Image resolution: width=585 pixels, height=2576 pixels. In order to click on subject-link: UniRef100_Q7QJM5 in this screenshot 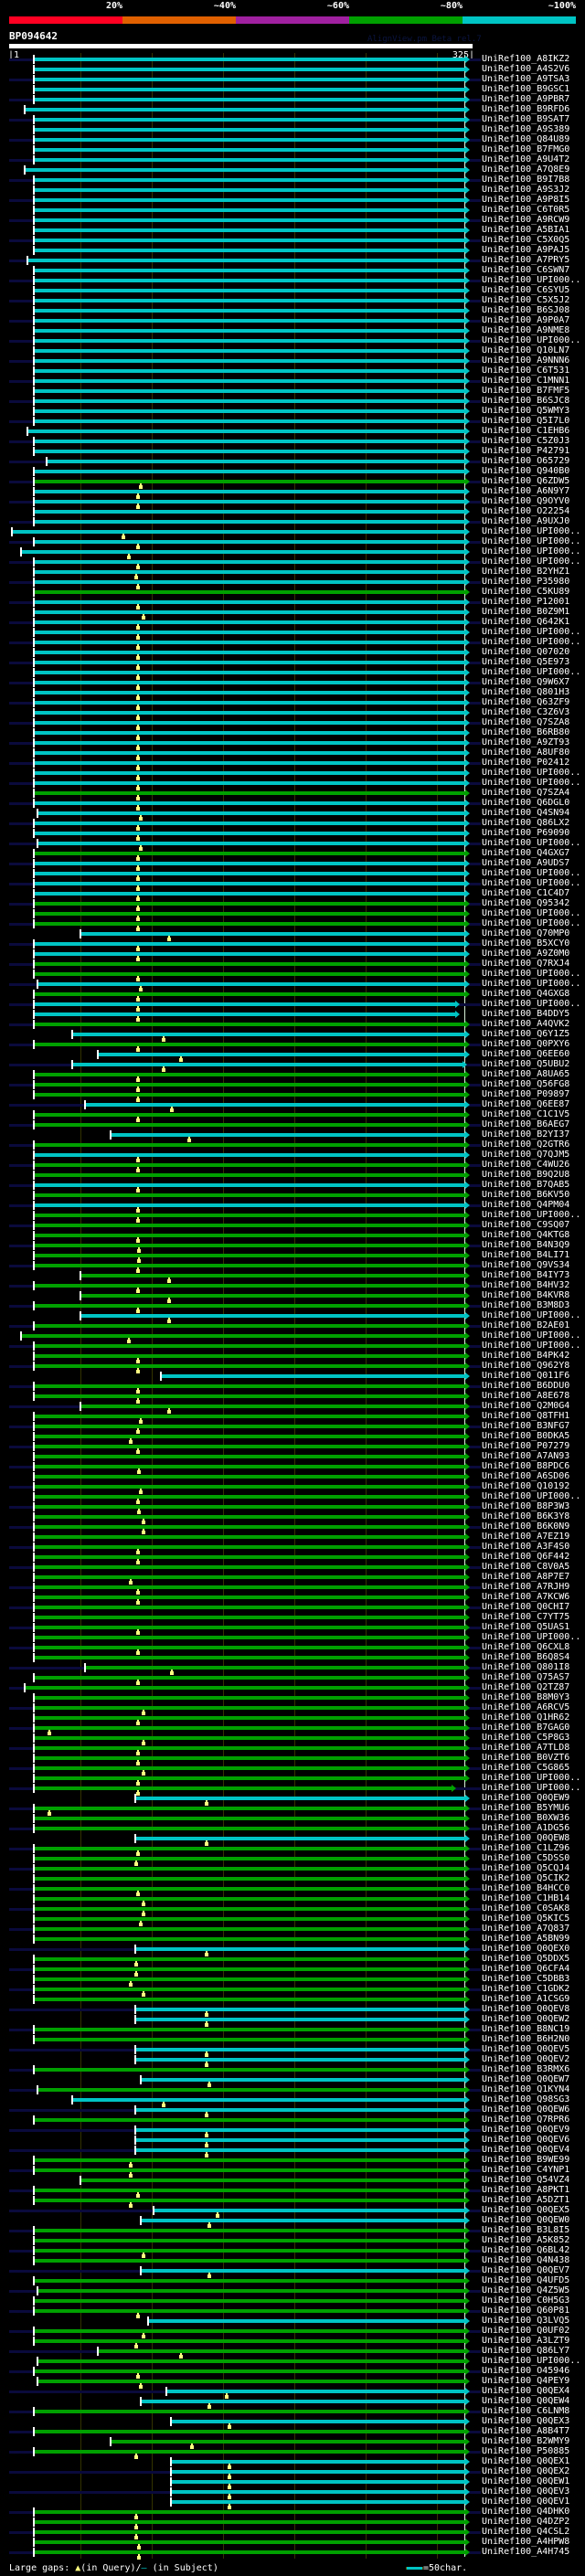, I will do `click(525, 1155)`.